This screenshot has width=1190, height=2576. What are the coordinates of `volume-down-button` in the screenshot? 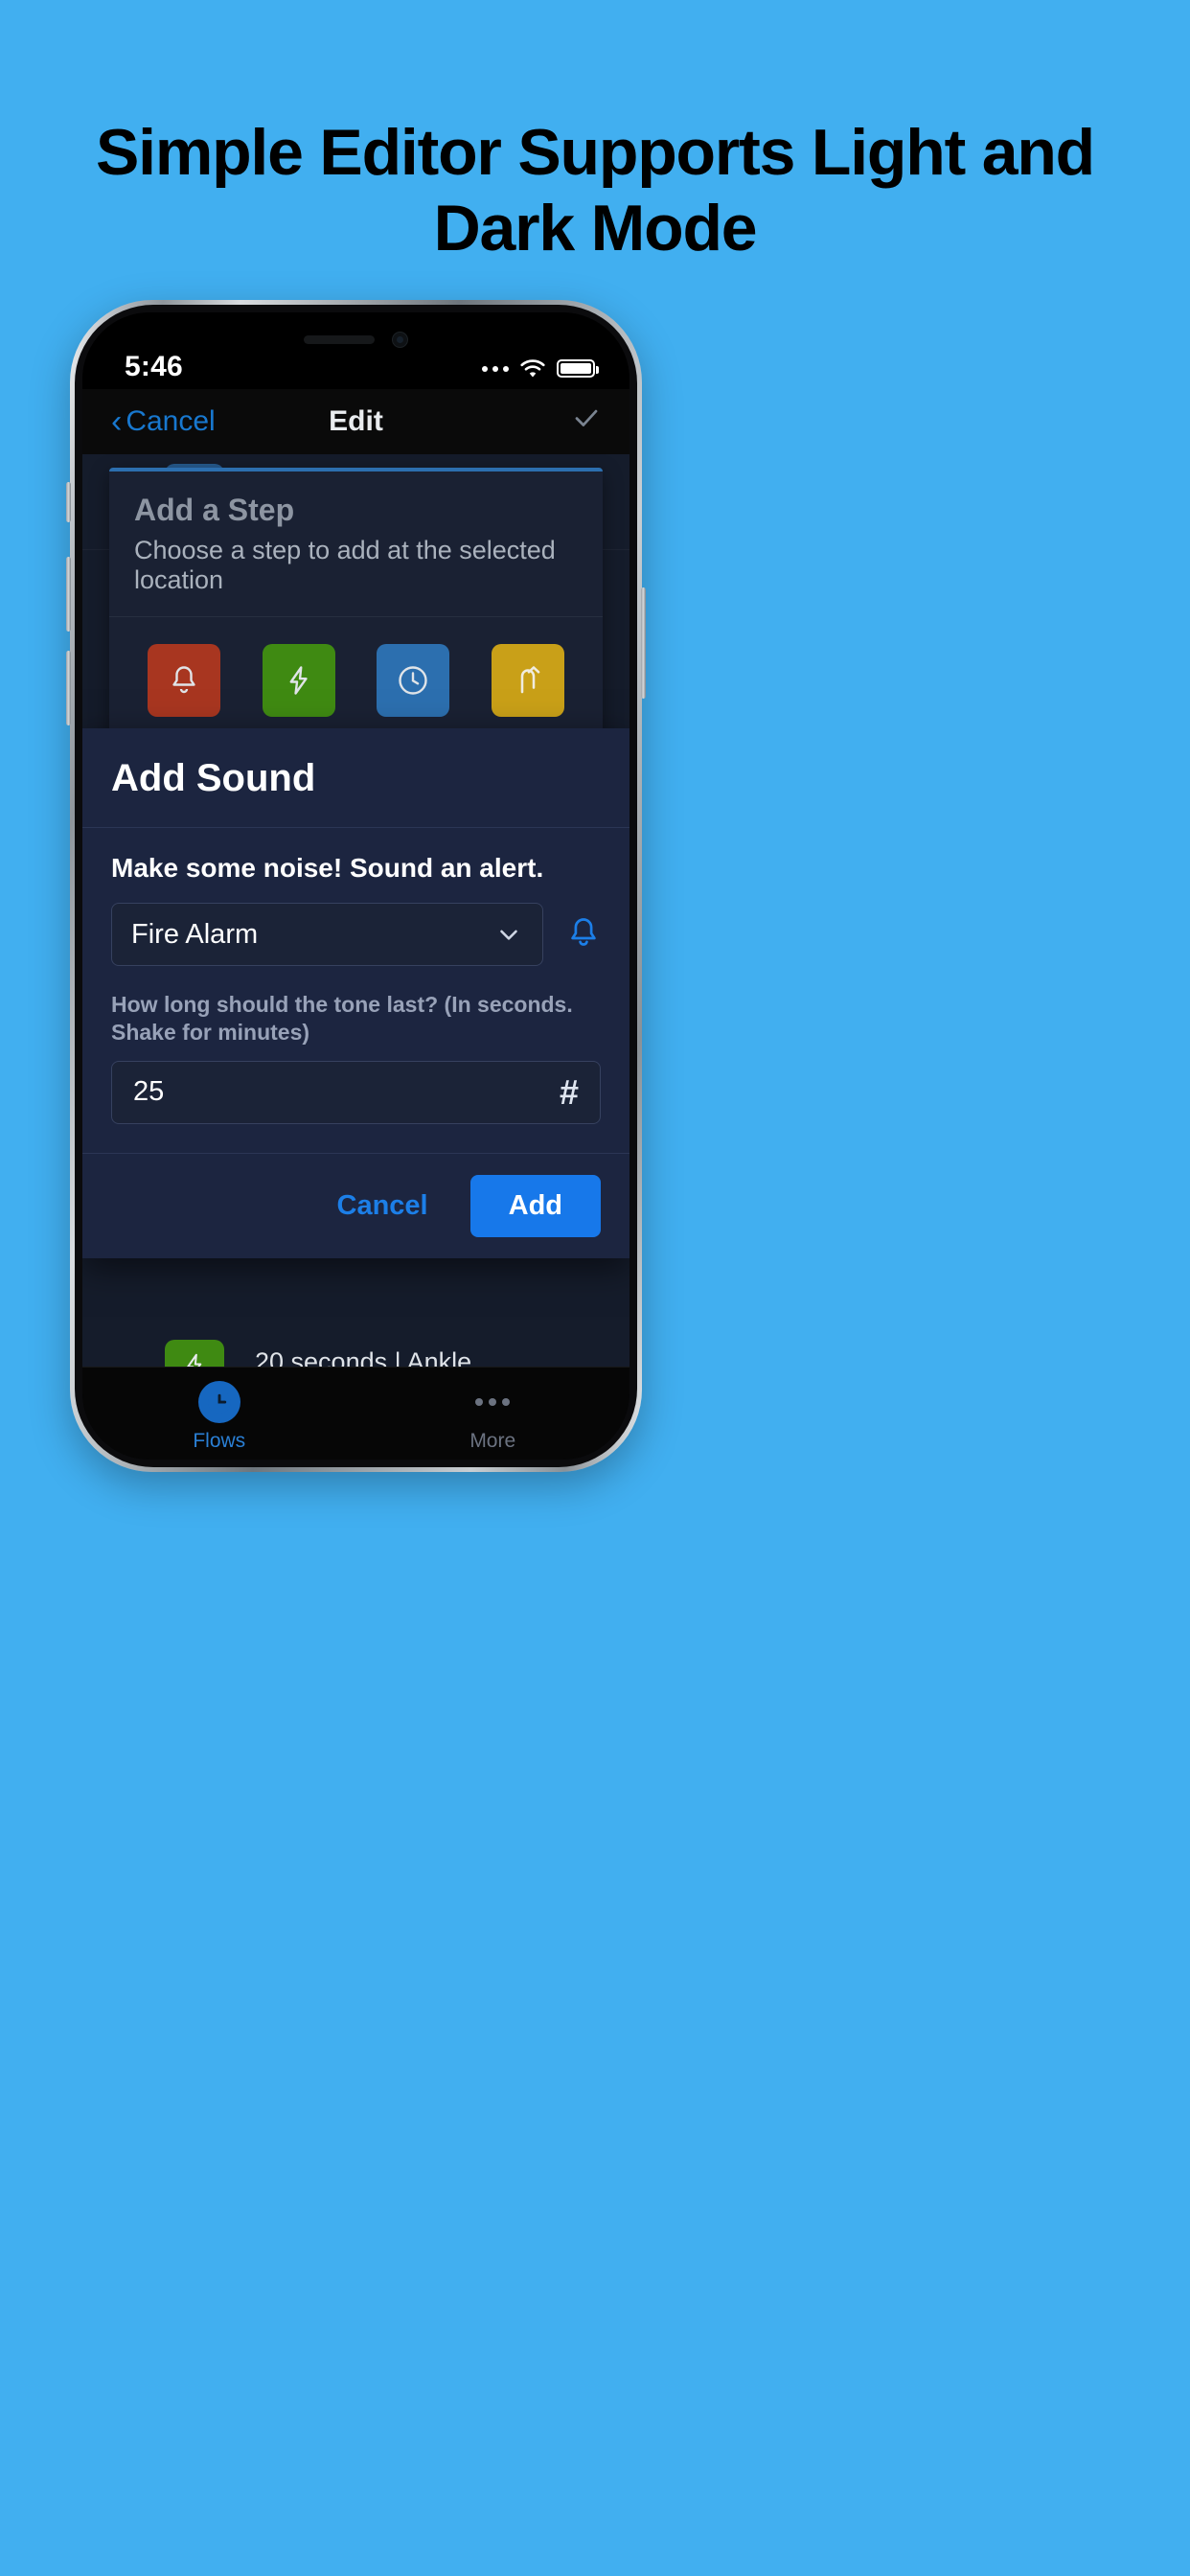 It's located at (68, 688).